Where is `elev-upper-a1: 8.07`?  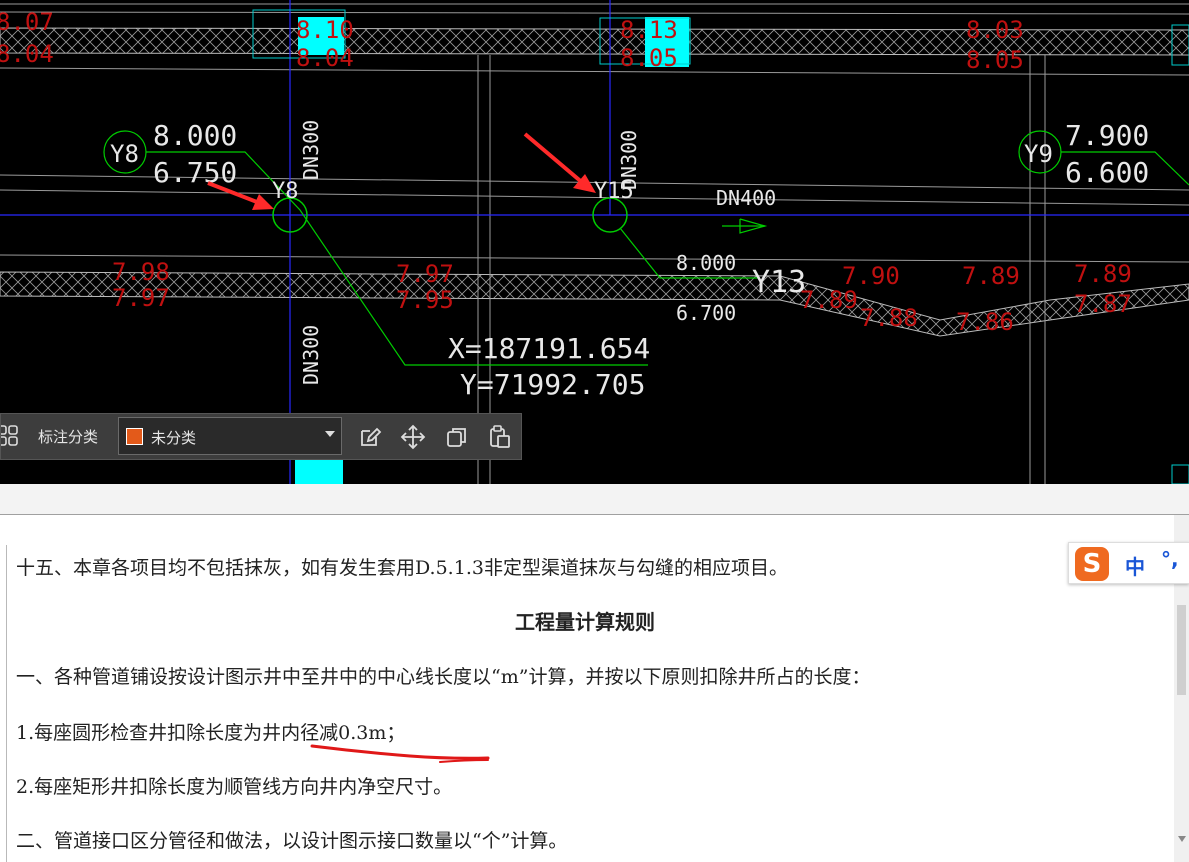 elev-upper-a1: 8.07 is located at coordinates (27, 22).